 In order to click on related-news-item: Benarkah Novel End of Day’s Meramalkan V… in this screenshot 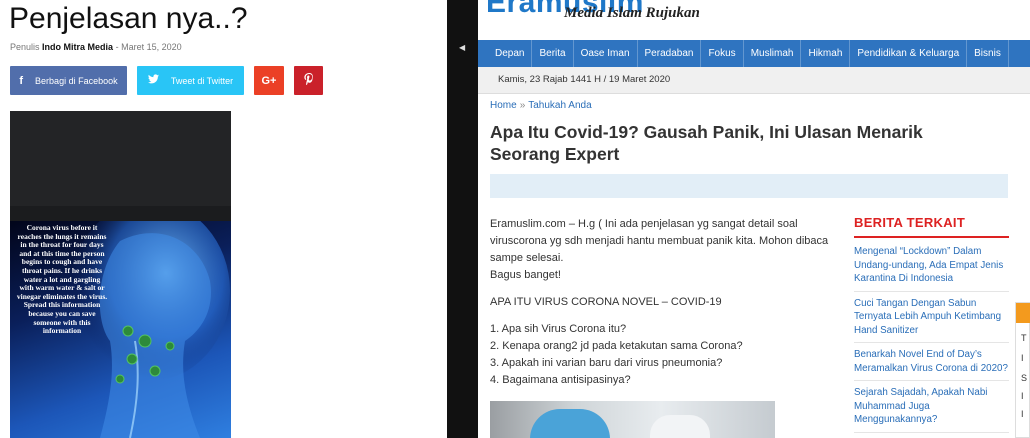, I will do `click(931, 362)`.